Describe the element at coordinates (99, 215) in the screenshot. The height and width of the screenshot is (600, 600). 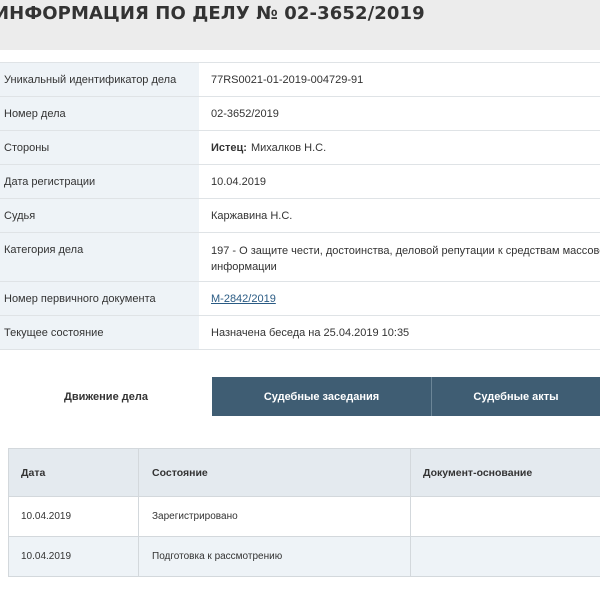
I see `judge-label: Судья` at that location.